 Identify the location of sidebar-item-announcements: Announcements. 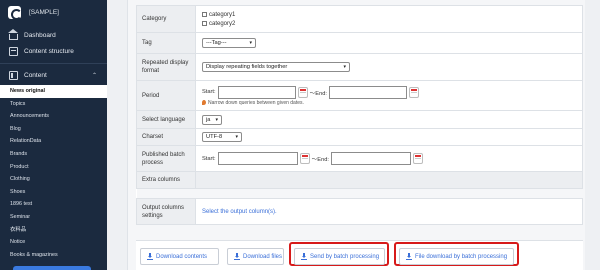
(53, 116).